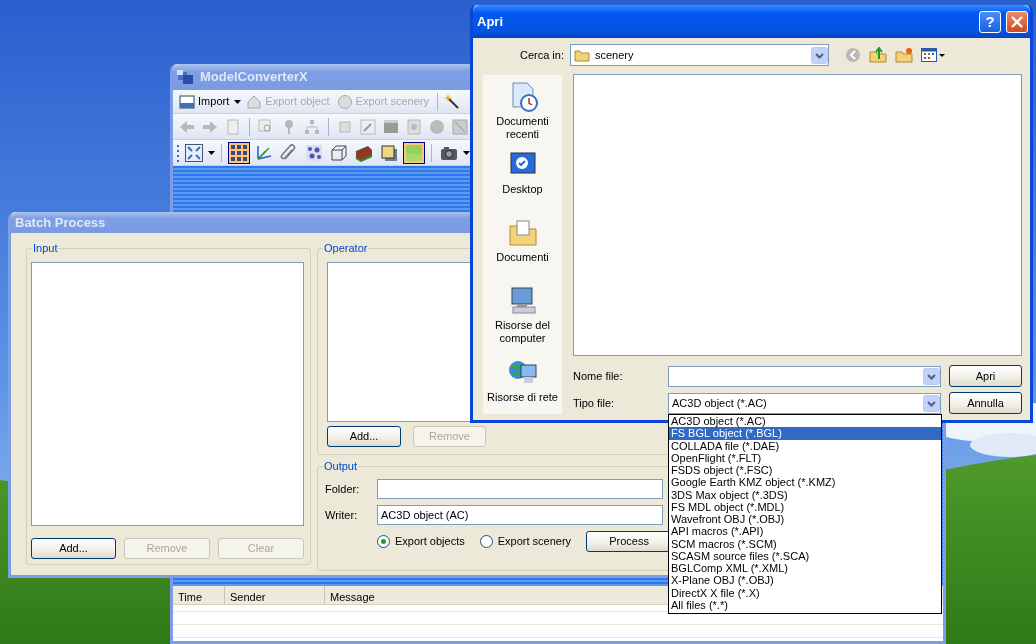  What do you see at coordinates (699, 55) in the screenshot?
I see `look-in-combo: scenery` at bounding box center [699, 55].